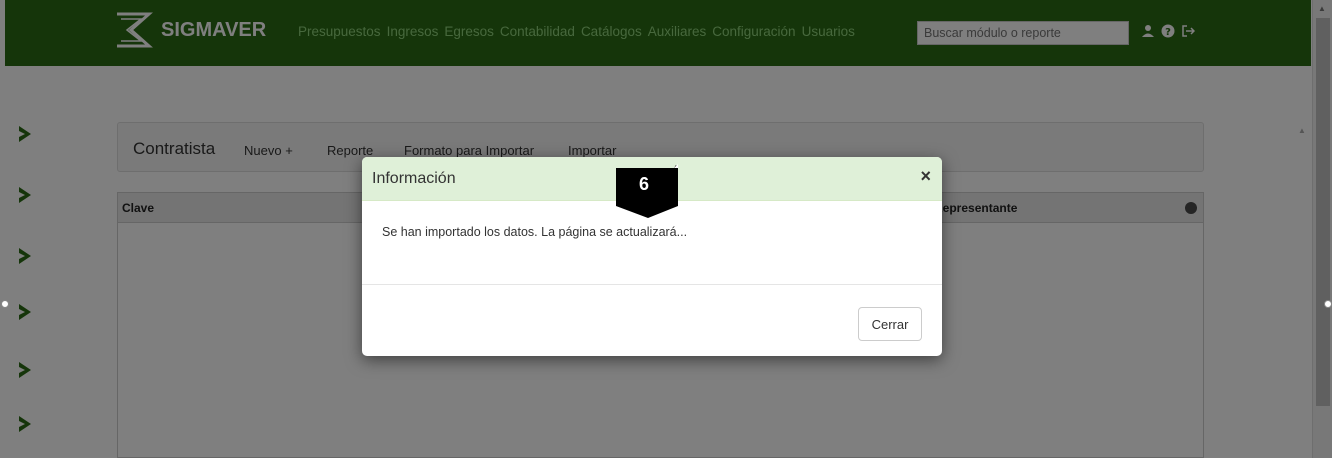 This screenshot has width=1332, height=458. Describe the element at coordinates (890, 324) in the screenshot. I see `close-button: Cerrar` at that location.